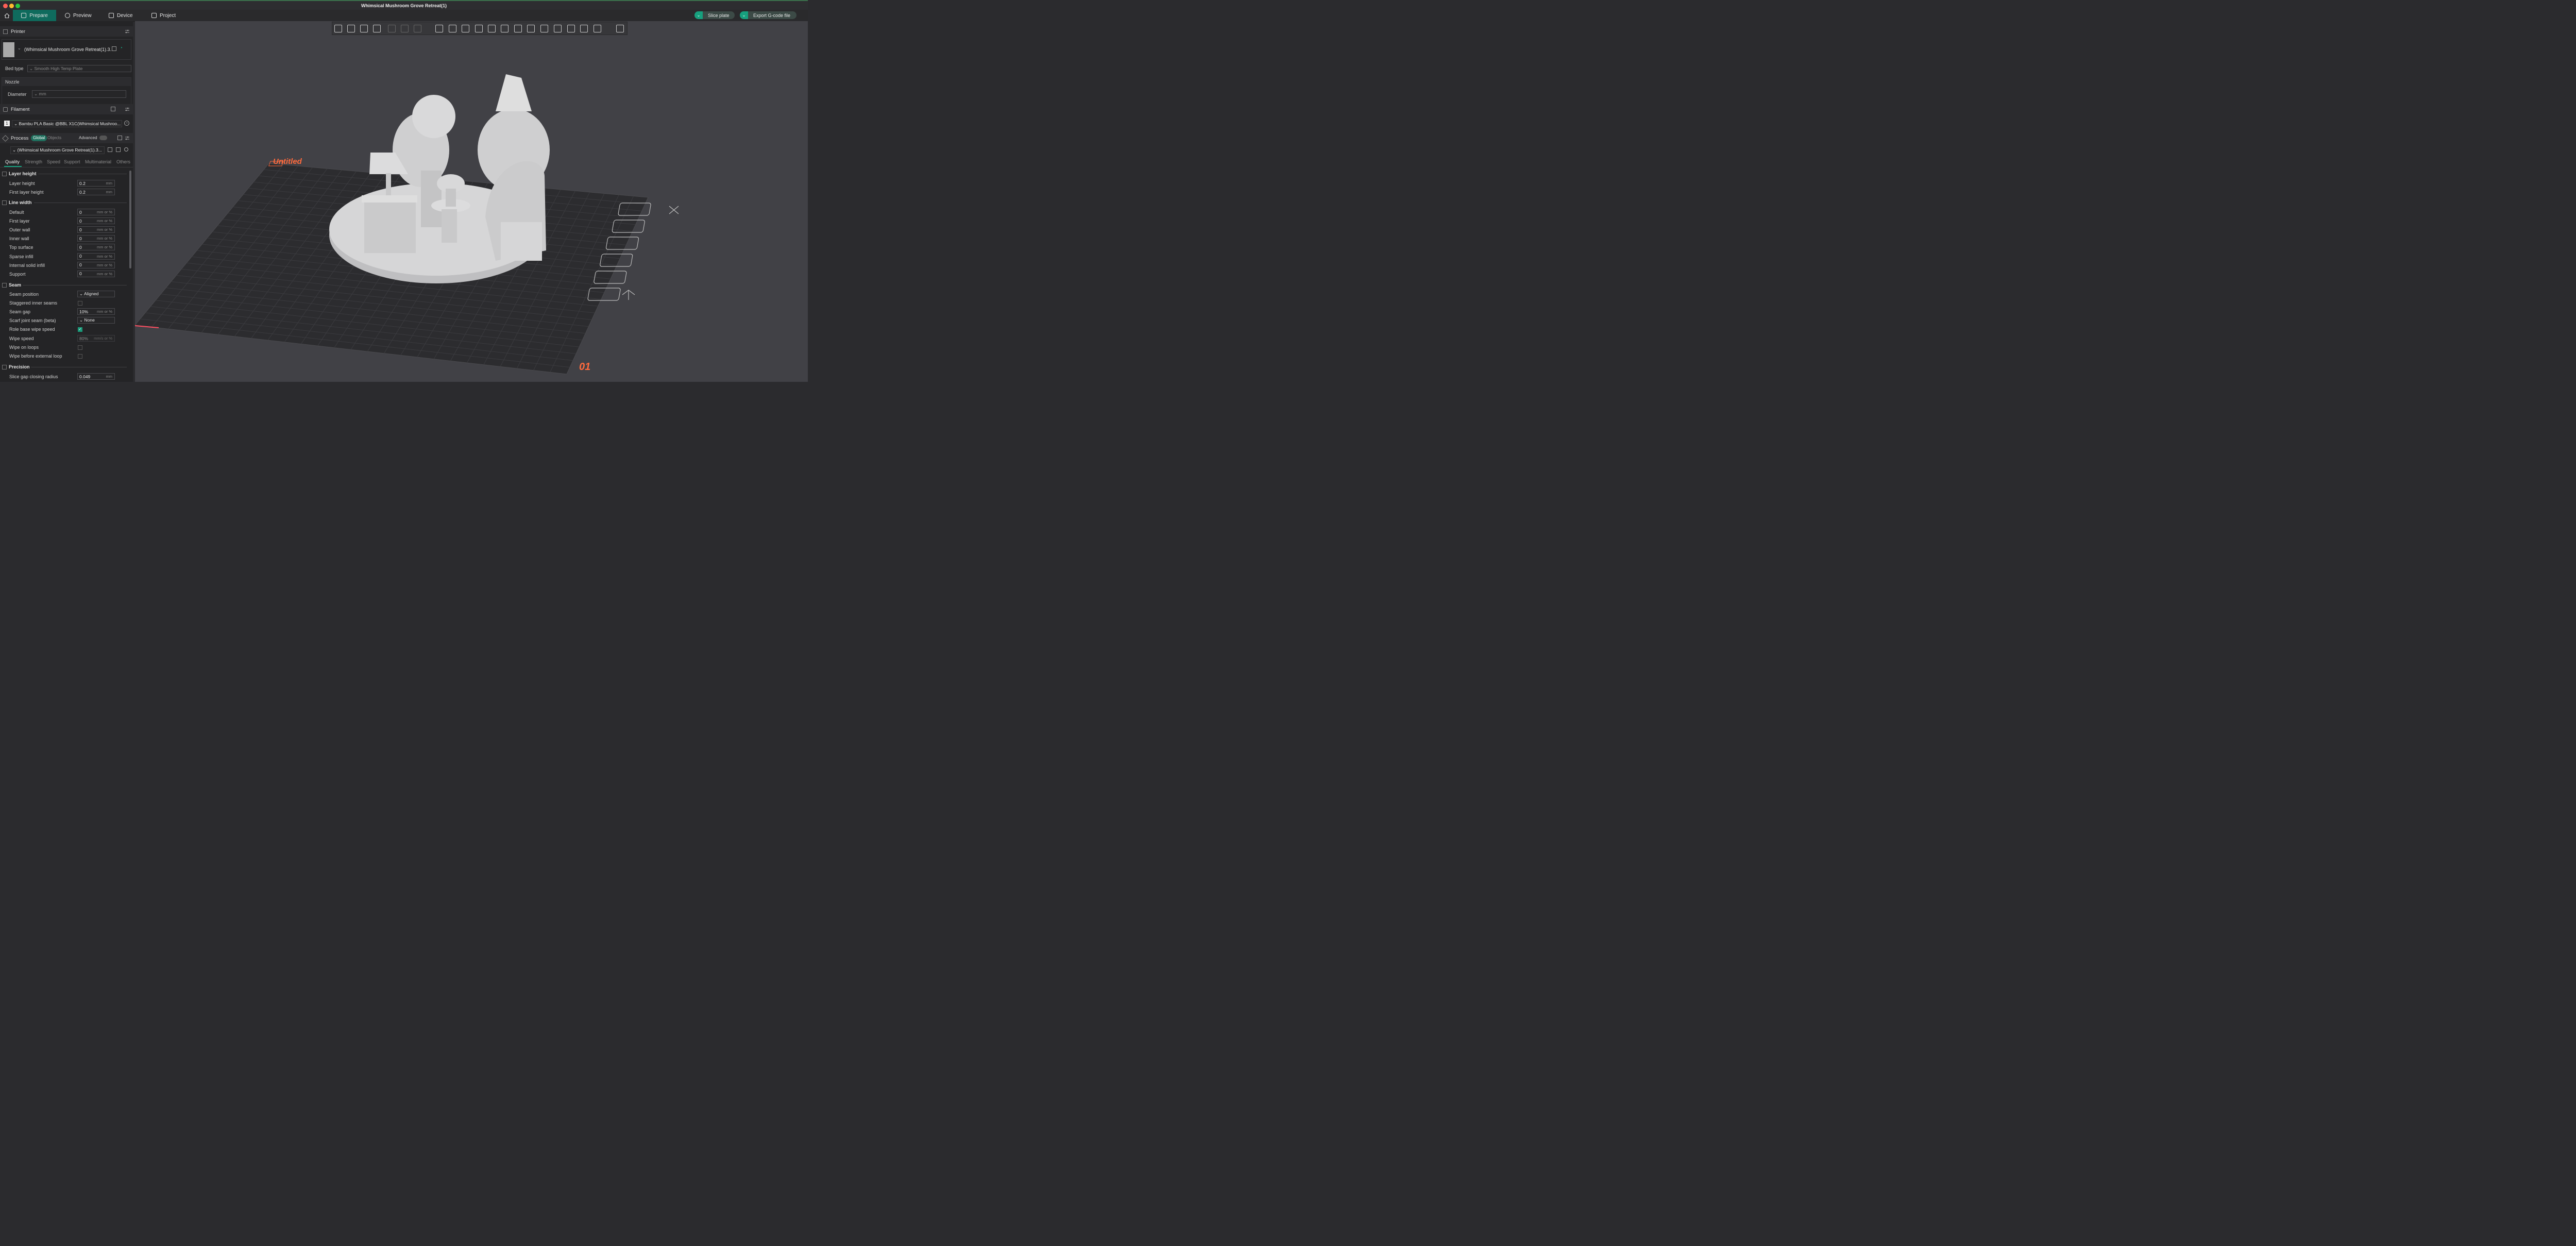 This screenshot has height=1246, width=2576. I want to click on scale-icon, so click(465, 29).